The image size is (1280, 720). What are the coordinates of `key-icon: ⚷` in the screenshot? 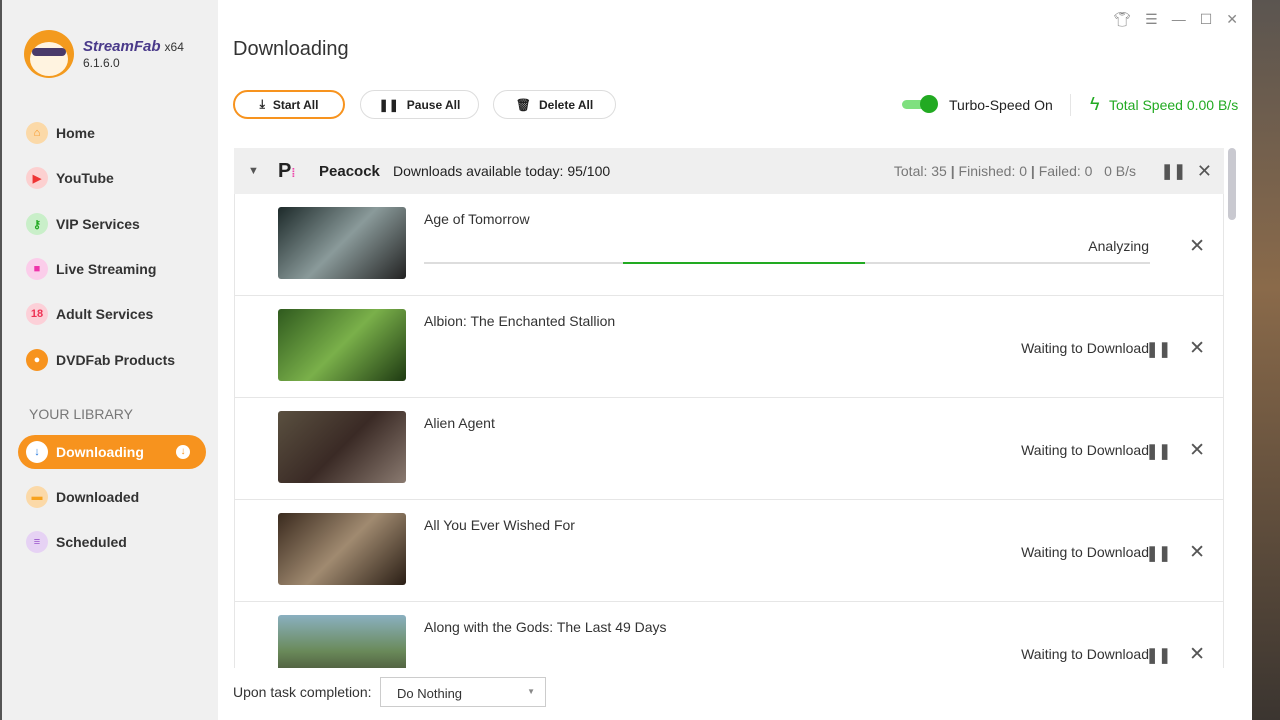 It's located at (37, 224).